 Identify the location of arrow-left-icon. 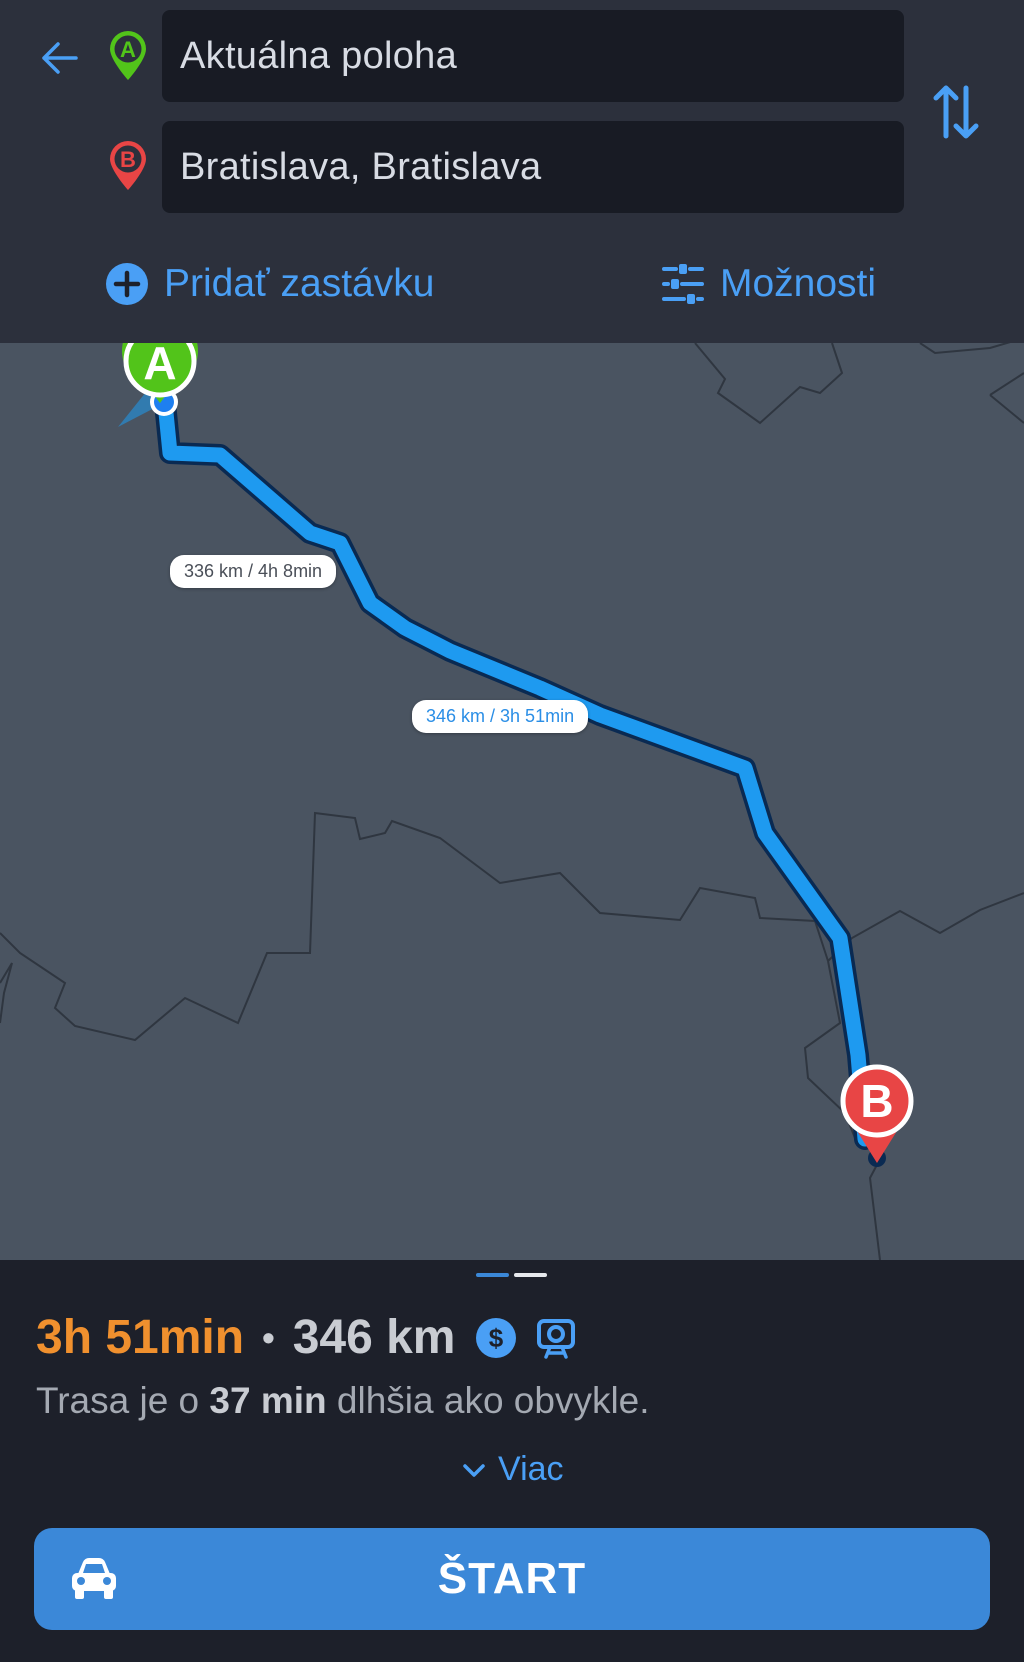
(60, 58).